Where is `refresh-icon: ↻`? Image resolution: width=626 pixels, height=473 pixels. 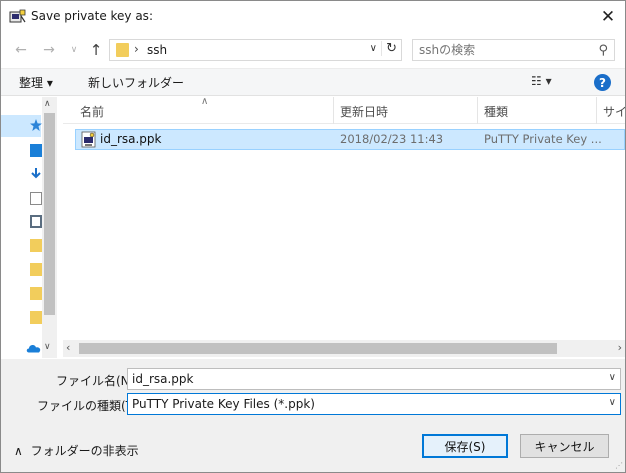
refresh-icon: ↻ is located at coordinates (389, 48).